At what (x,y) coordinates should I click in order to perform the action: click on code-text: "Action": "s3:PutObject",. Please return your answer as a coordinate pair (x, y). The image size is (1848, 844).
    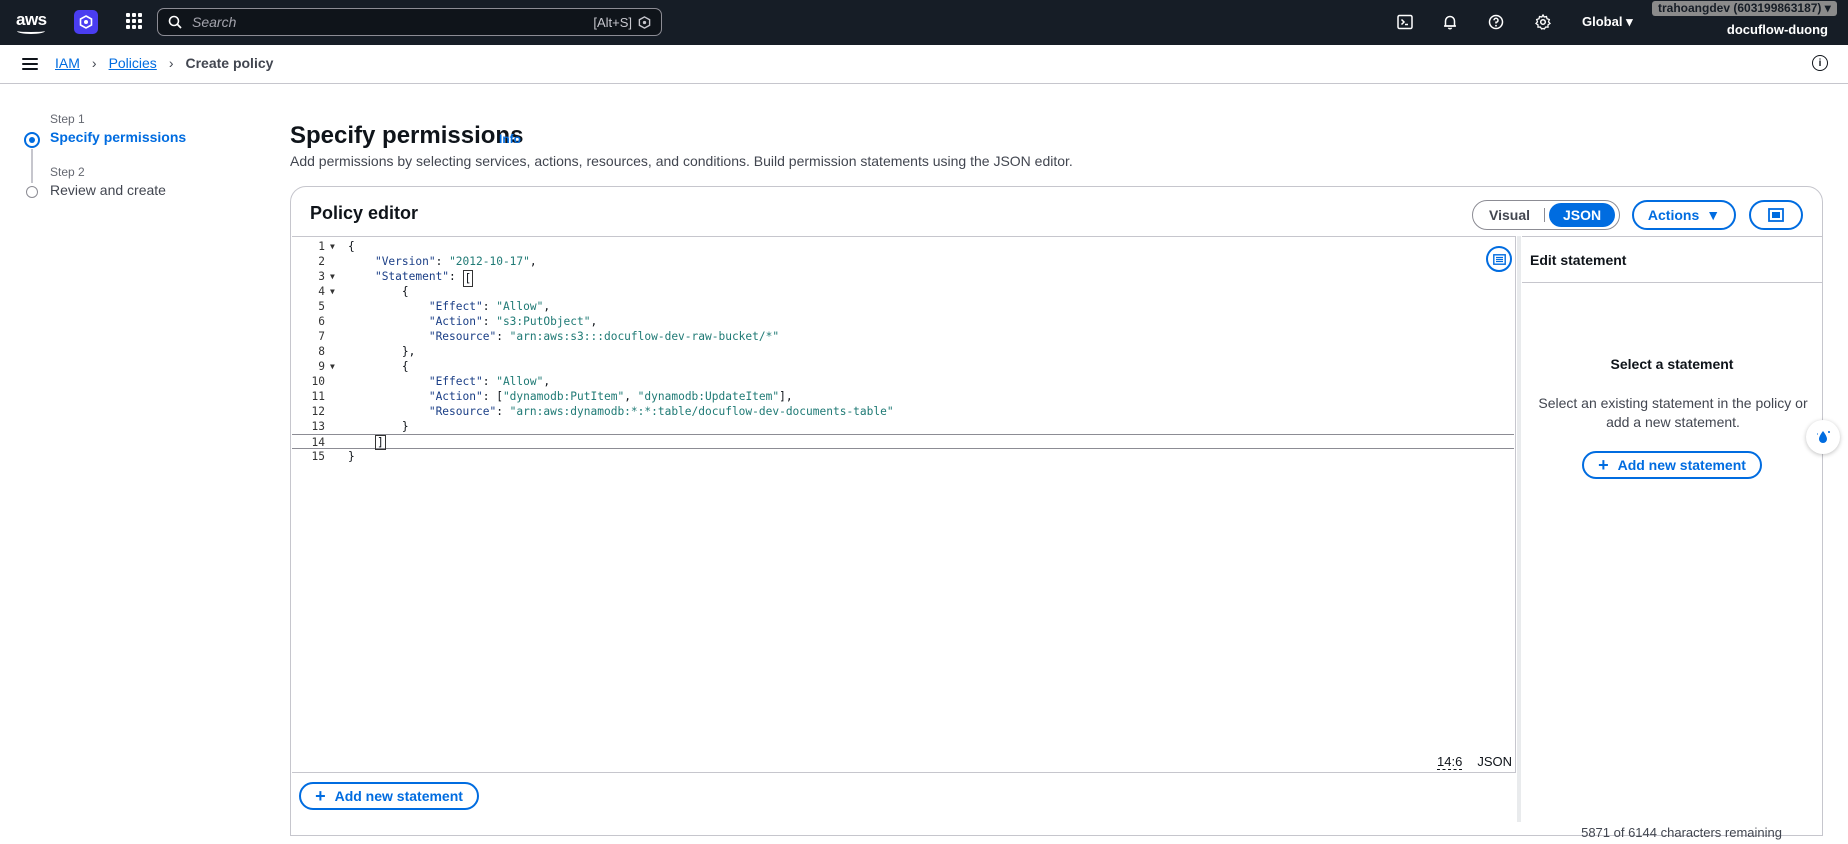
    Looking at the image, I should click on (513, 321).